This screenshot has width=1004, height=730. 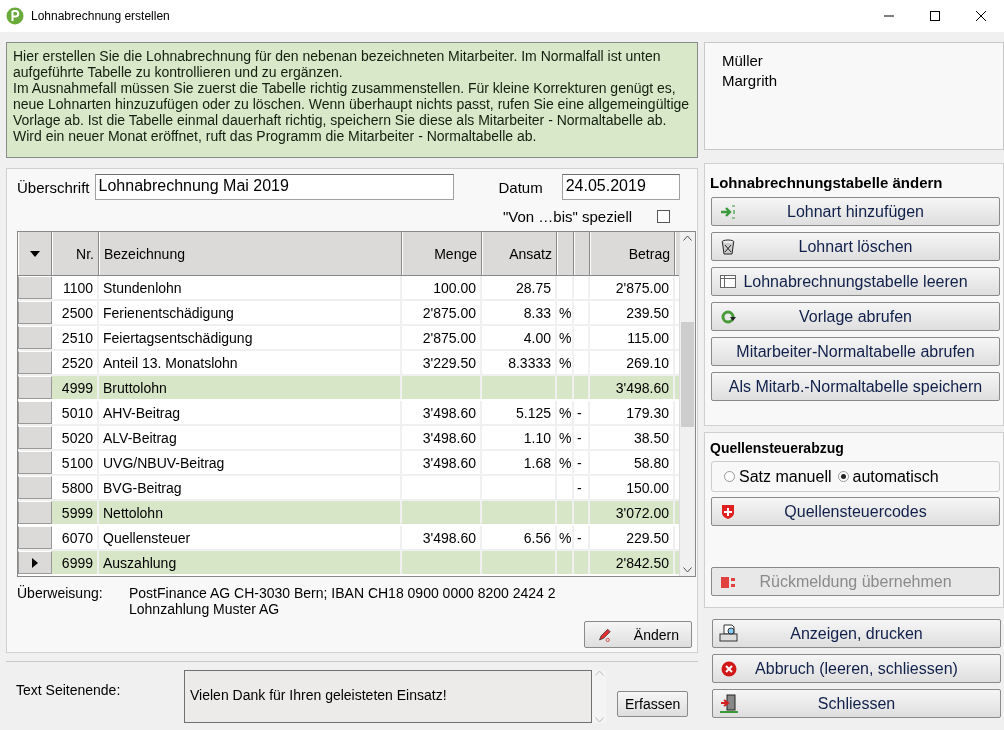 I want to click on column-header: Betrag, so click(x=632, y=253).